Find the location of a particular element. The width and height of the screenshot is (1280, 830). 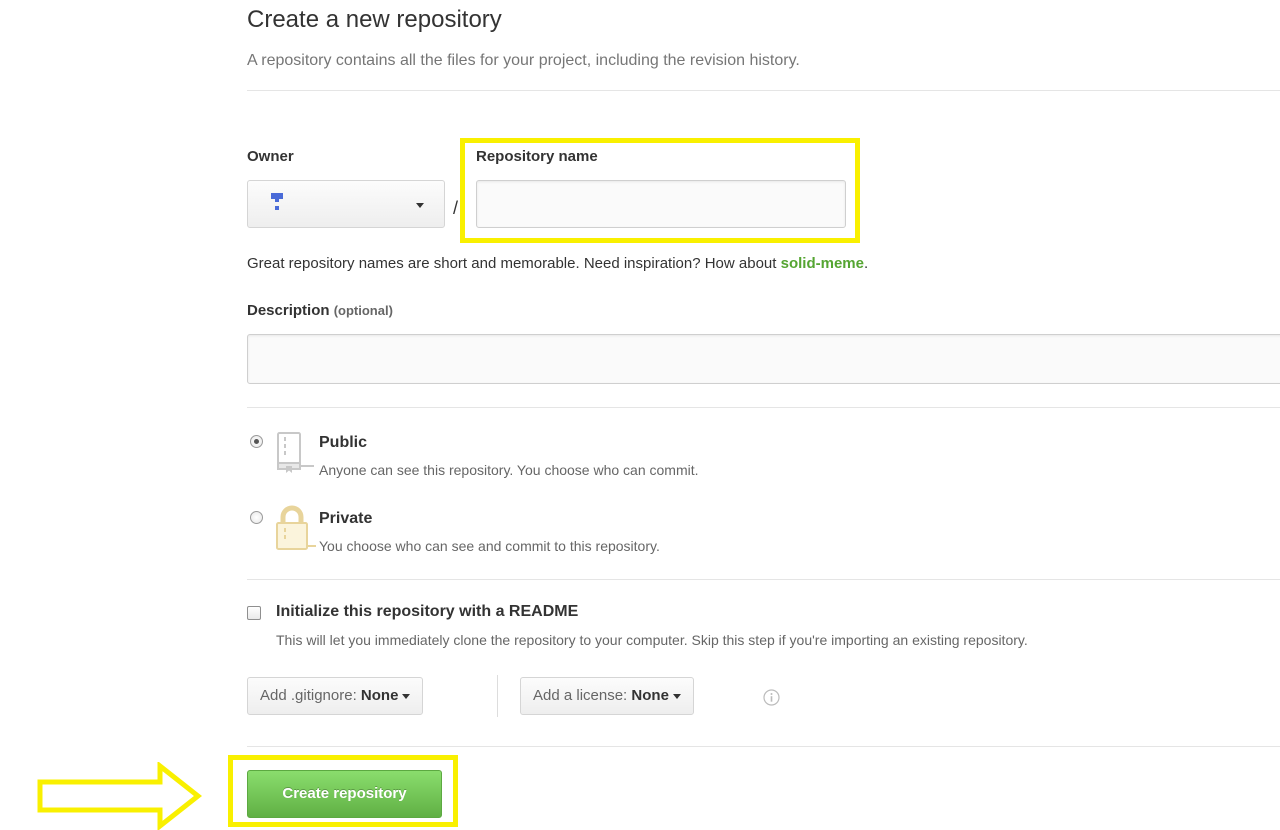

name-suggestion: solid-meme is located at coordinates (822, 263).